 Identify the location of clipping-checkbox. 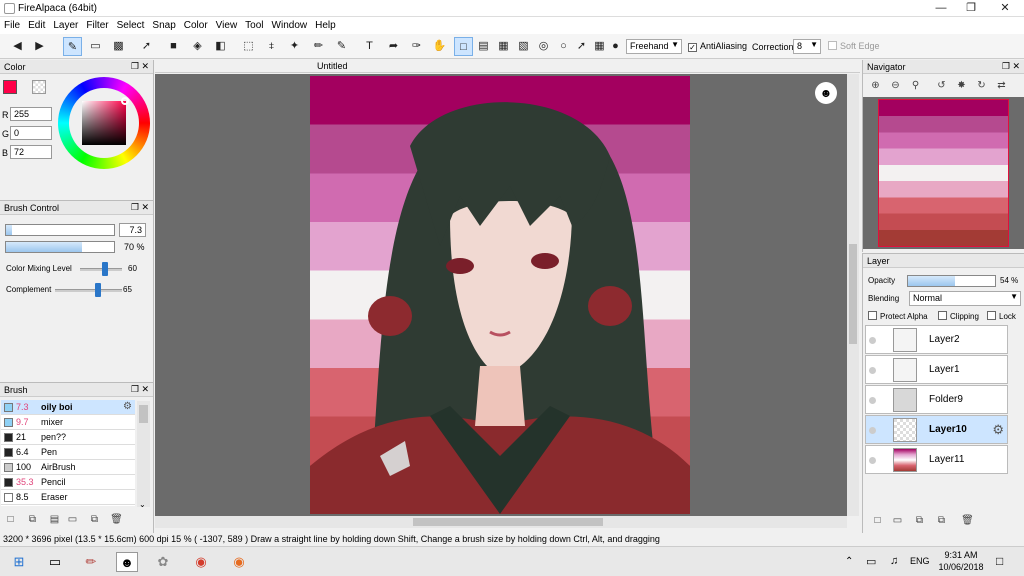
(942, 315).